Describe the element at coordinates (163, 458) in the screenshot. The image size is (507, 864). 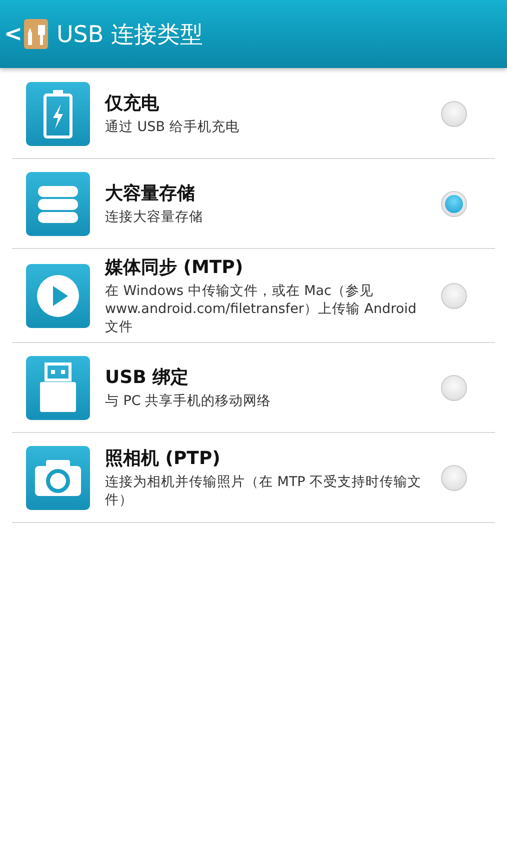
I see `option-title: 照相机 (PTP)` at that location.